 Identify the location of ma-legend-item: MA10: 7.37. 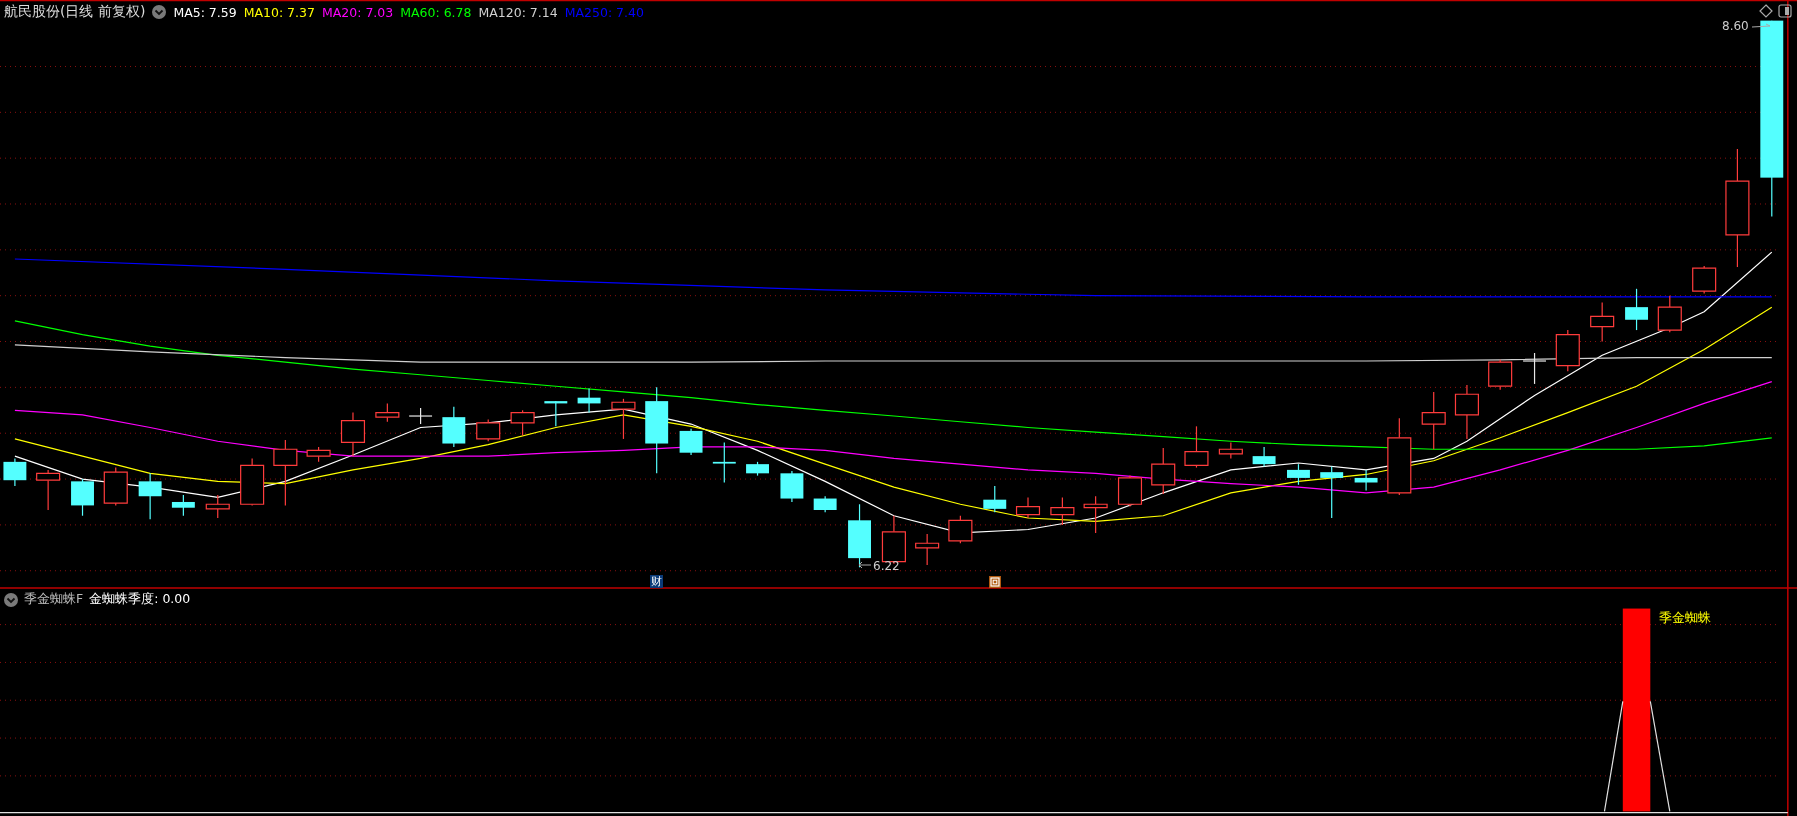
(279, 12).